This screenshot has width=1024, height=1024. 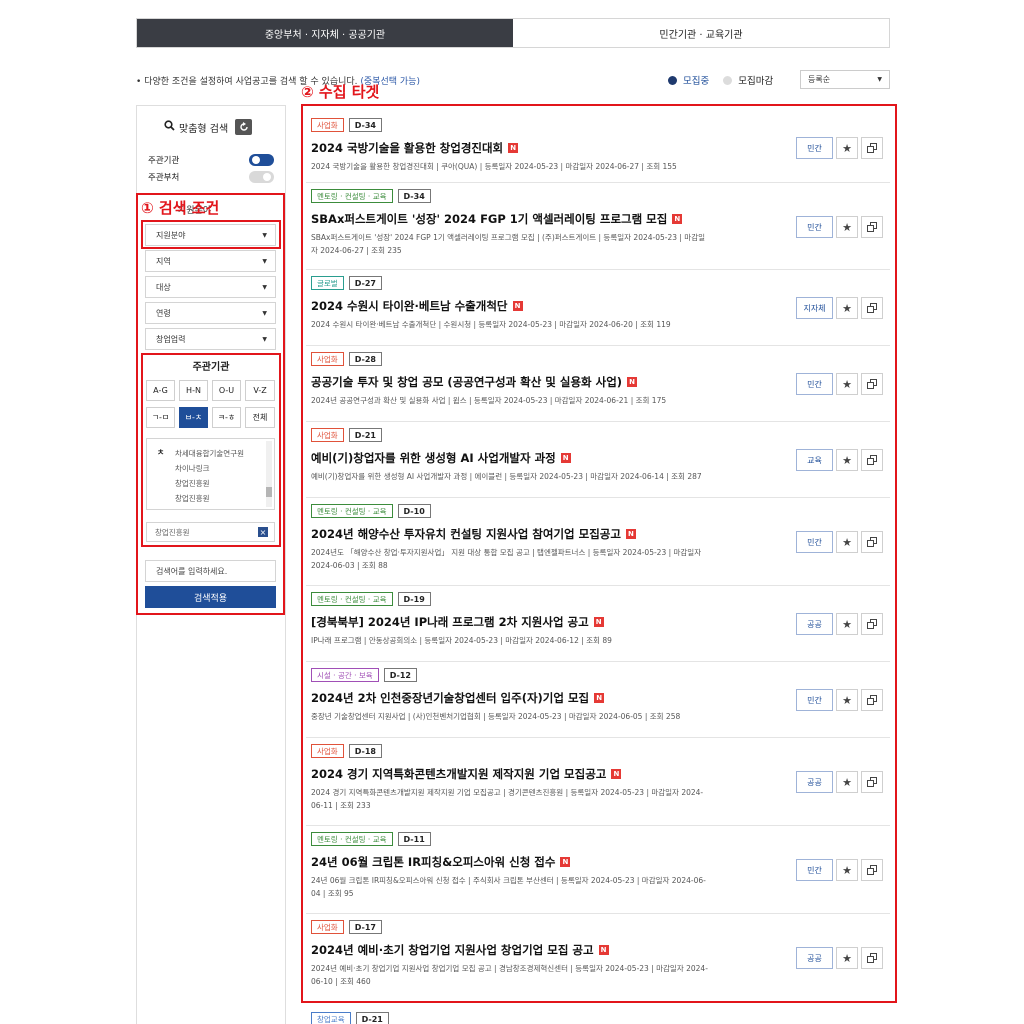 I want to click on apply-button: 검색적용, so click(x=210, y=597).